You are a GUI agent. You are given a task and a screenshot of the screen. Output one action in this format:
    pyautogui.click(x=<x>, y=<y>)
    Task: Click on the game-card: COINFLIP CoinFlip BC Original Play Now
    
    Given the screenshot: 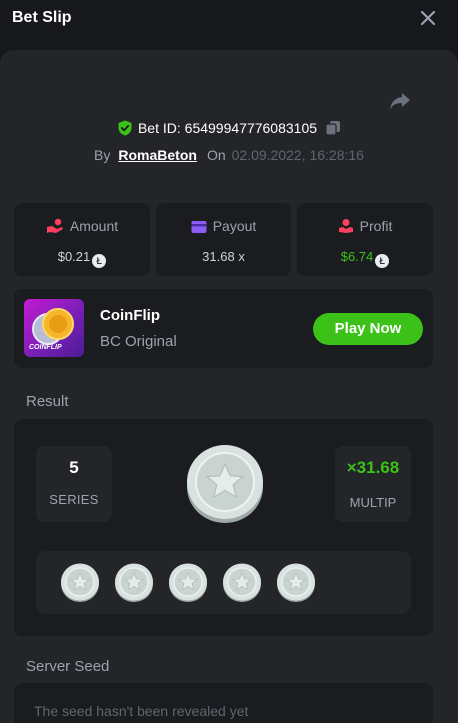 What is the action you would take?
    pyautogui.click(x=223, y=328)
    